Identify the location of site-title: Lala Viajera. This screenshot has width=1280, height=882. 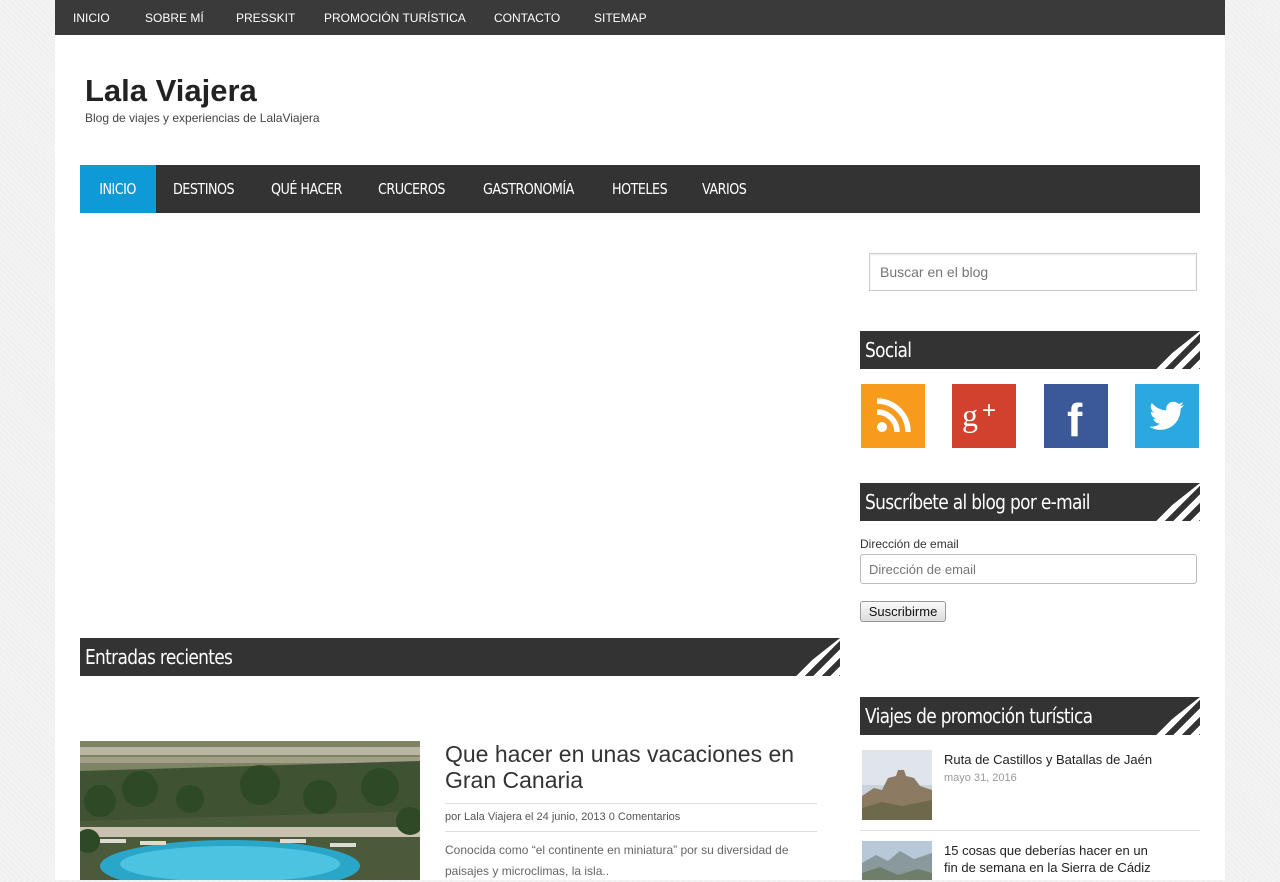
(171, 91).